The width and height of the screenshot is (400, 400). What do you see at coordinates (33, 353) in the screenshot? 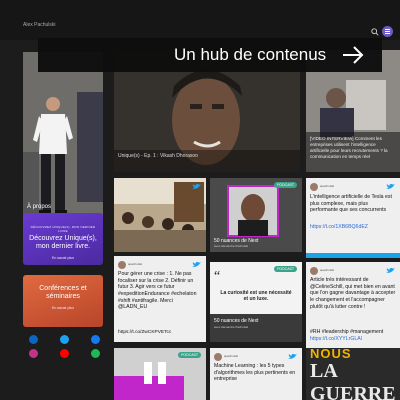
I see `instagram-icon` at bounding box center [33, 353].